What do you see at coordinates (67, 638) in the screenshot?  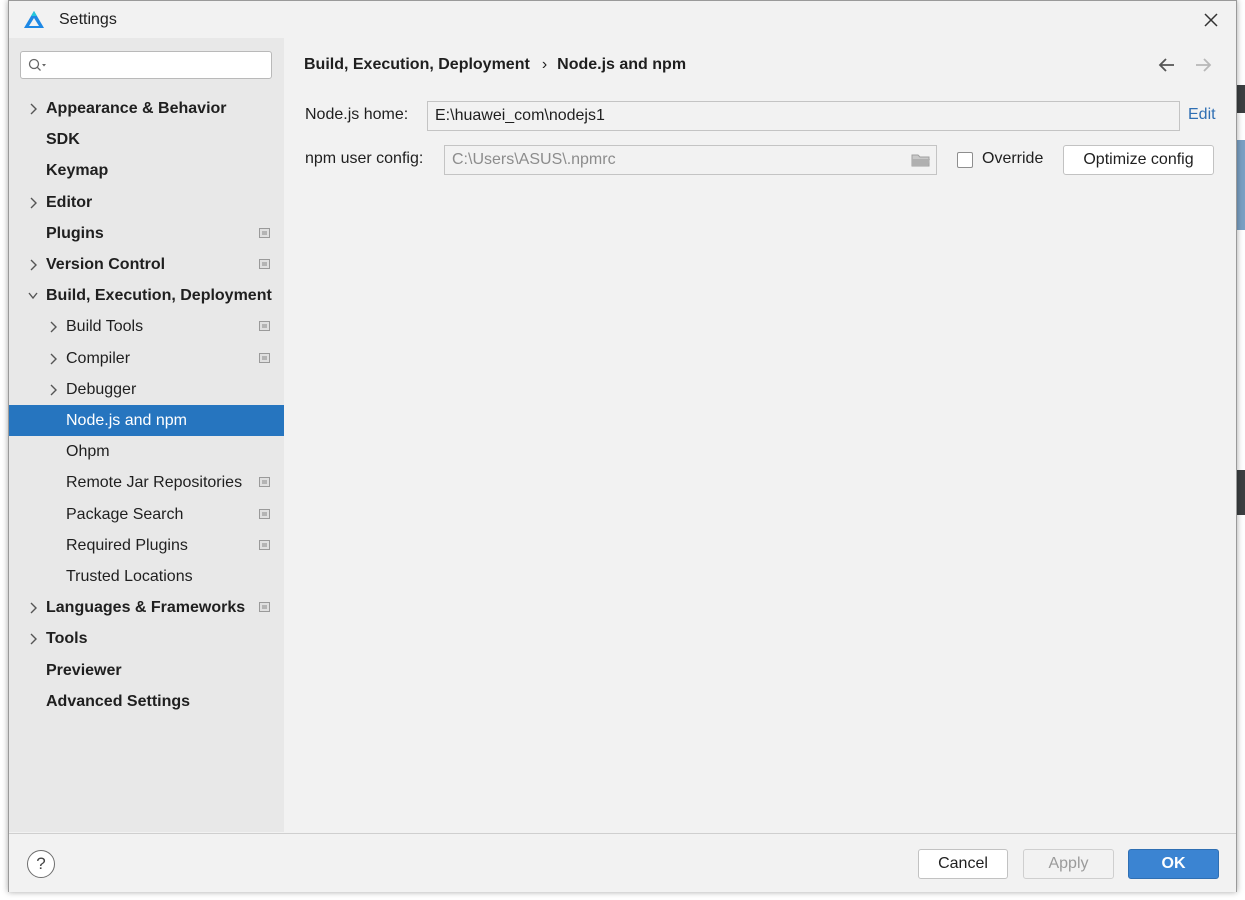 I see `sidebar-item-label: Tools` at bounding box center [67, 638].